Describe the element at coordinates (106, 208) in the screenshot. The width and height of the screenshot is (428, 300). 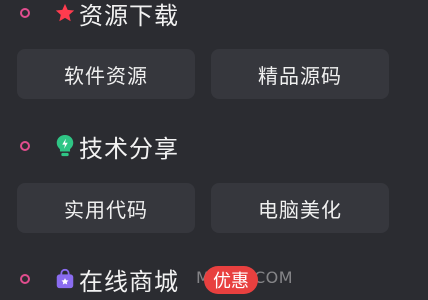
I see `useful-code-button: 实用代码` at that location.